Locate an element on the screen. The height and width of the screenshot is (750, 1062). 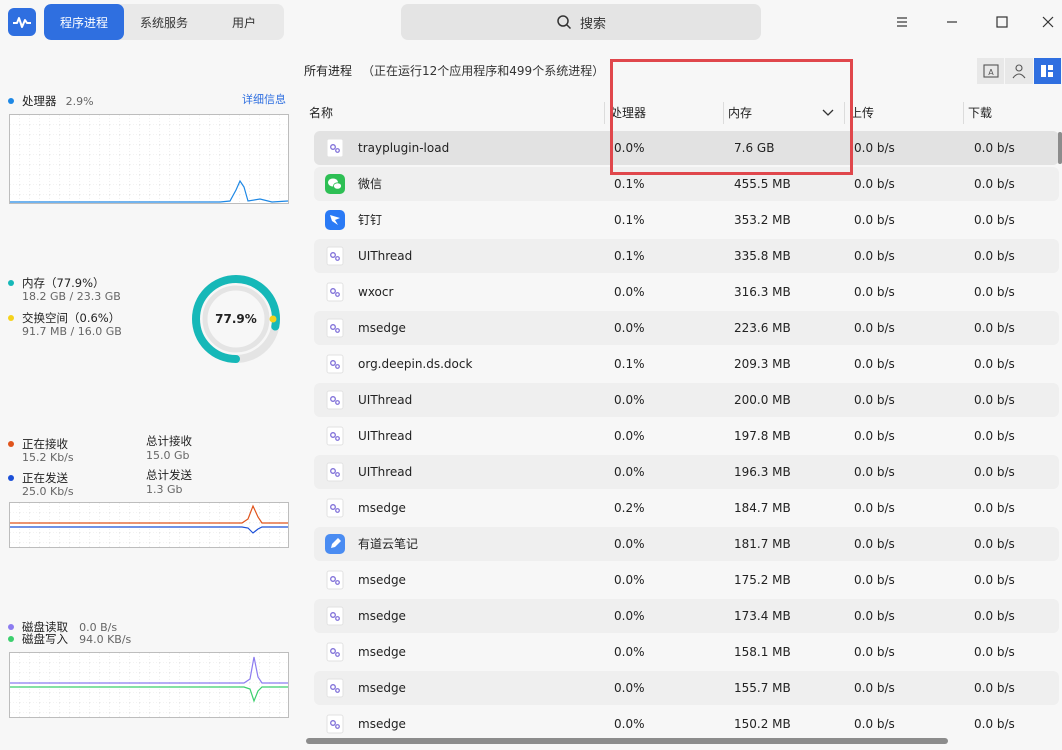
tab-users: 用户 is located at coordinates (244, 22).